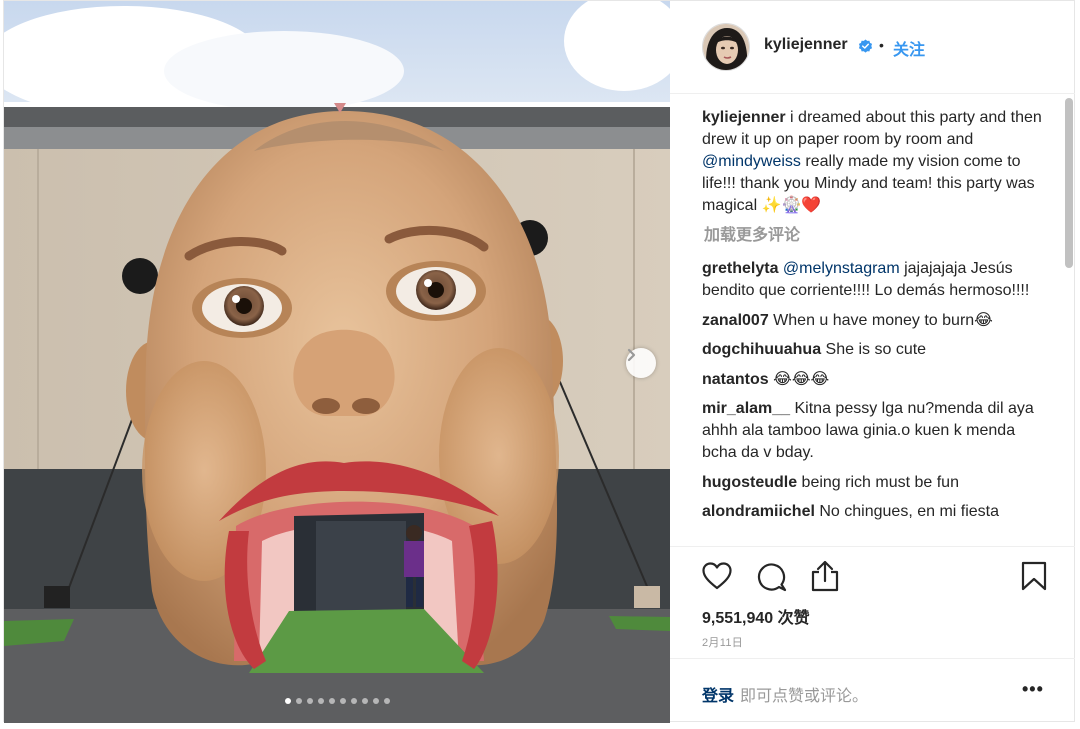  What do you see at coordinates (1033, 689) in the screenshot?
I see `more-options-icon: •••` at bounding box center [1033, 689].